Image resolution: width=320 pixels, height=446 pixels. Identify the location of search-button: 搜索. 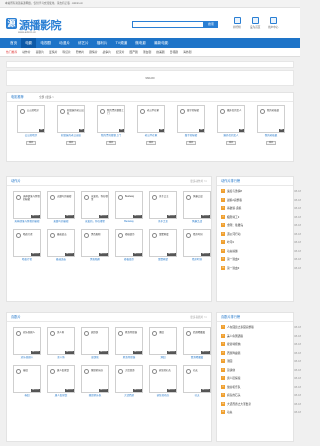
(211, 24).